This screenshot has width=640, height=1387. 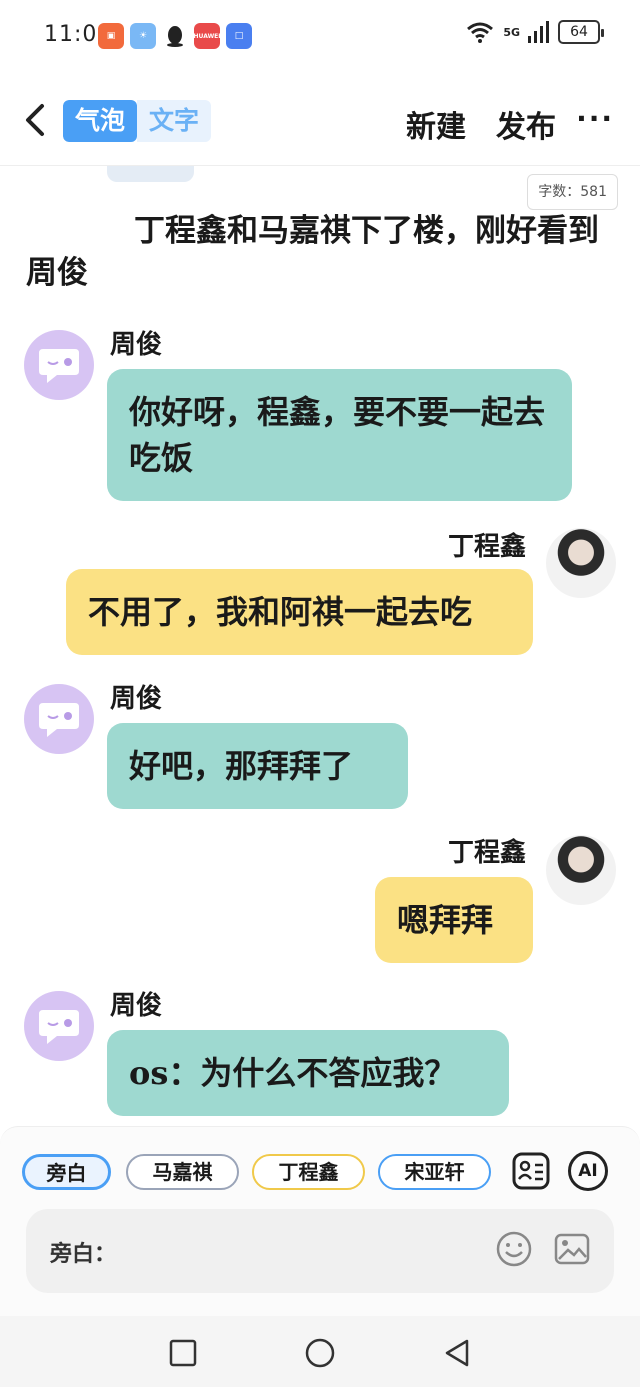 I want to click on more-menu-button: ···, so click(x=595, y=118).